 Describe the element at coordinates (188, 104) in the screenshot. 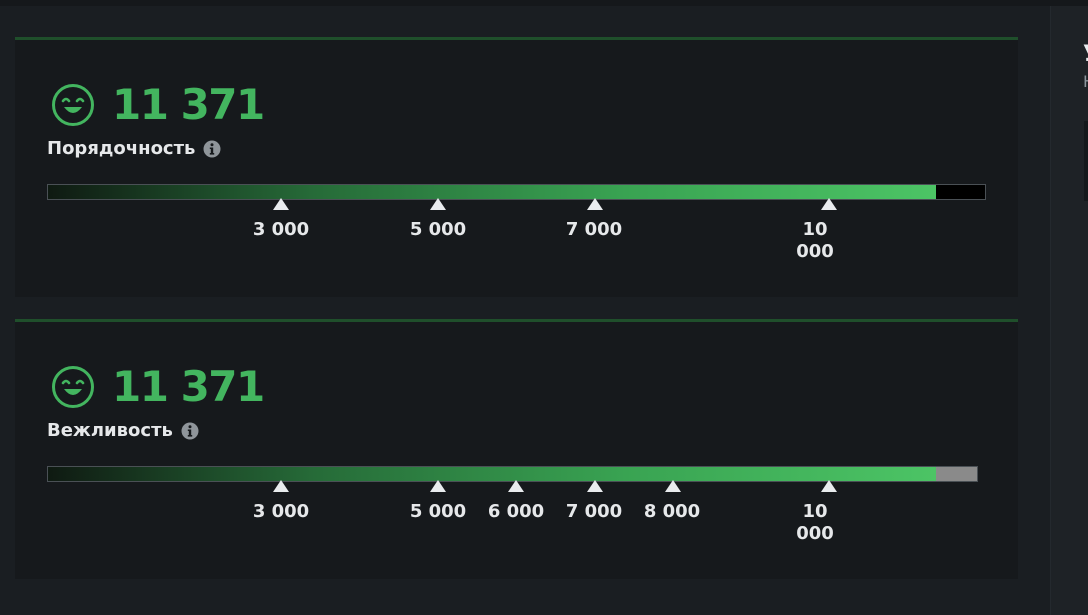

I see `conduct-score-value: 11 371` at that location.